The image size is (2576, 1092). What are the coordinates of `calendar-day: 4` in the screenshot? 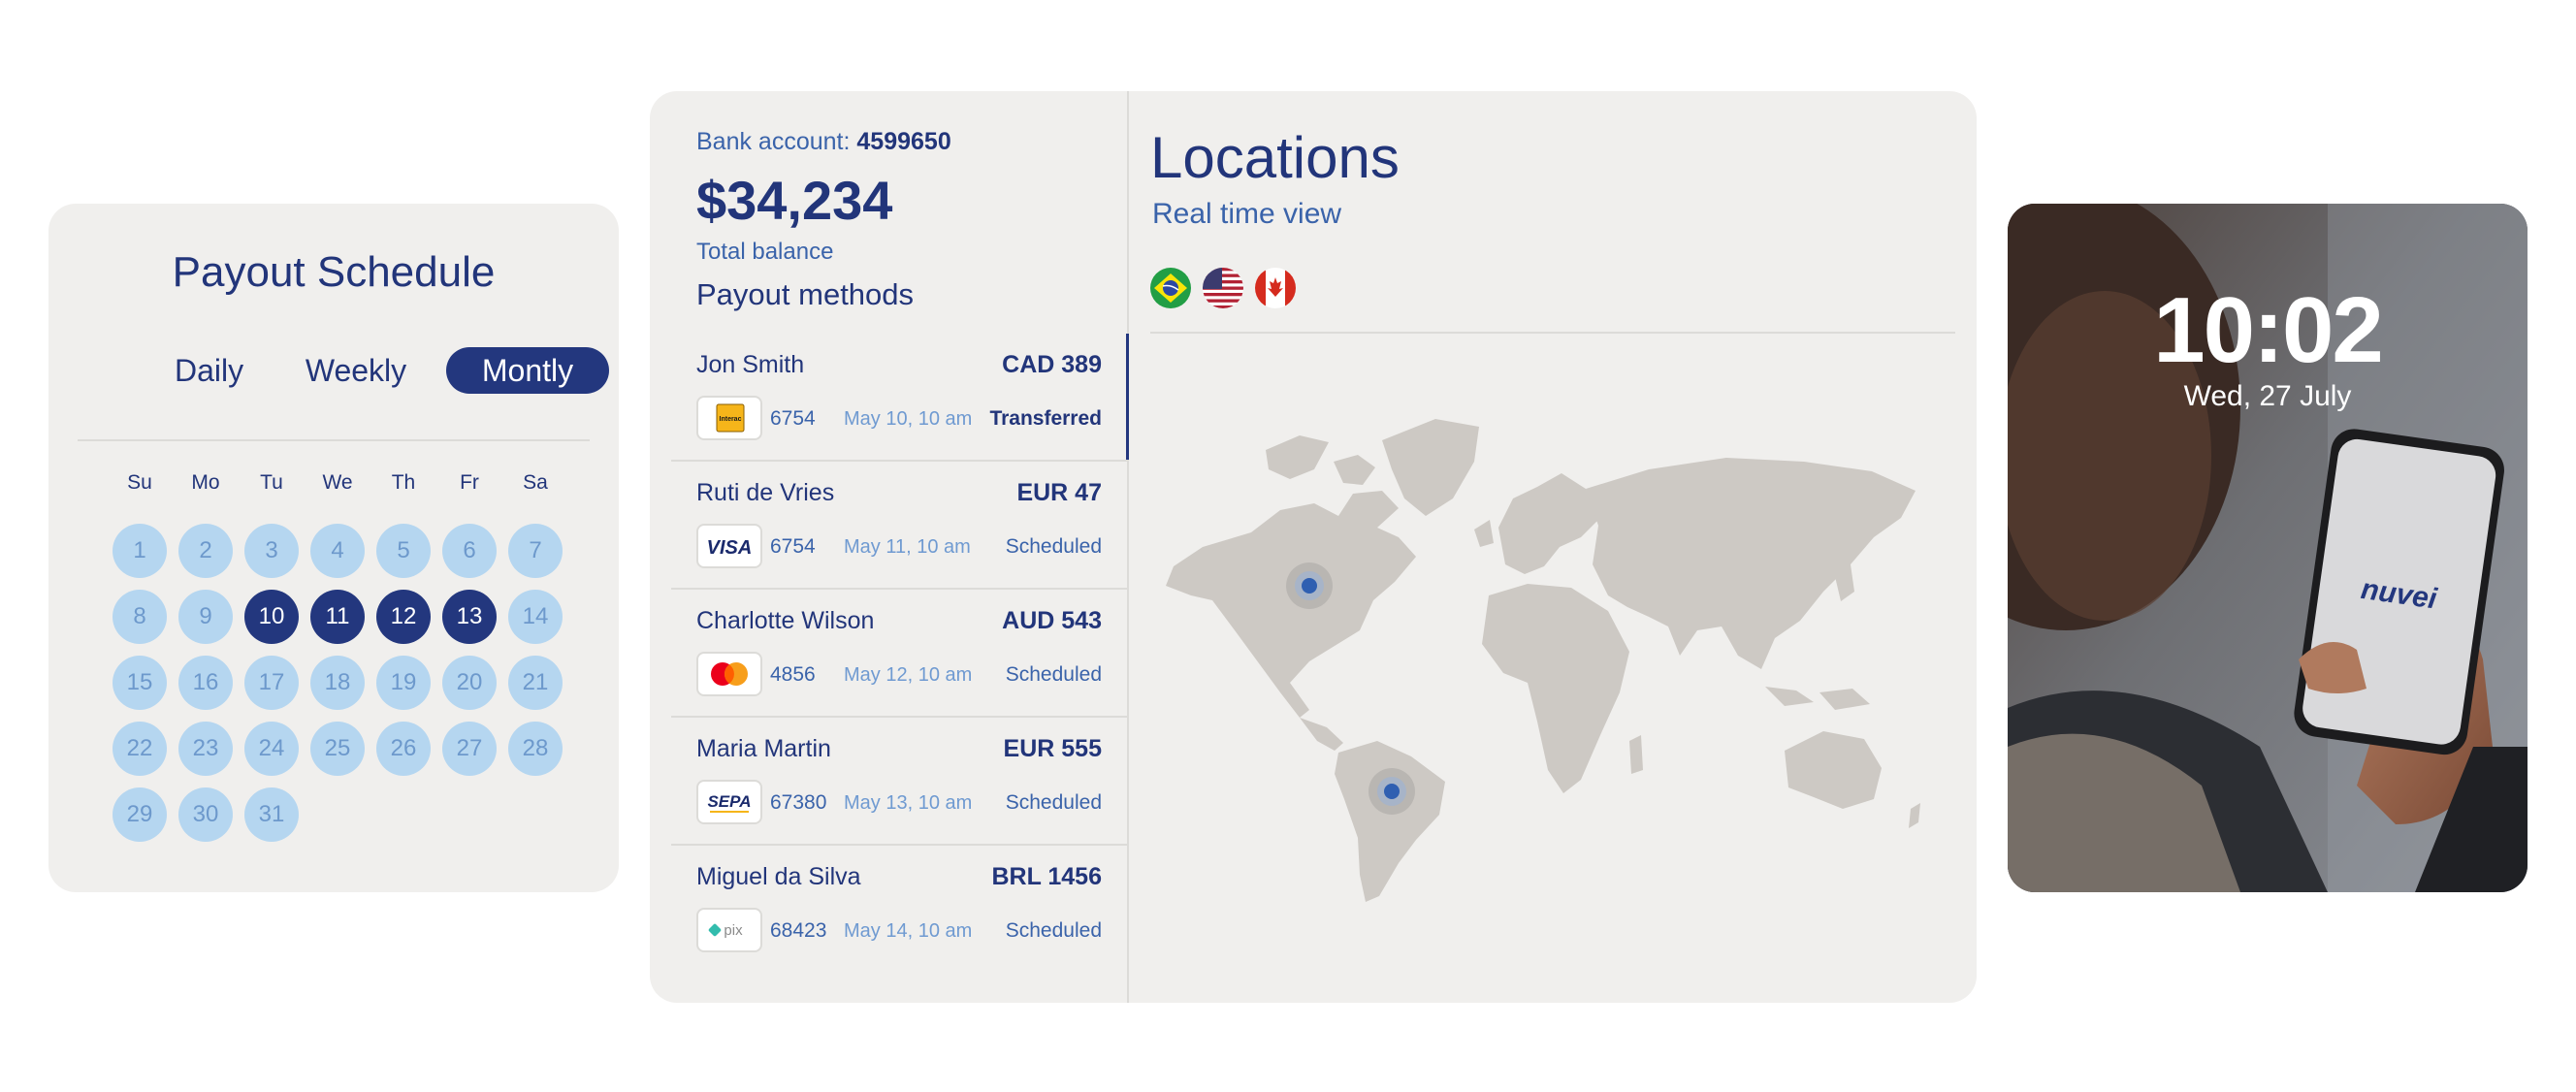 It's located at (337, 551).